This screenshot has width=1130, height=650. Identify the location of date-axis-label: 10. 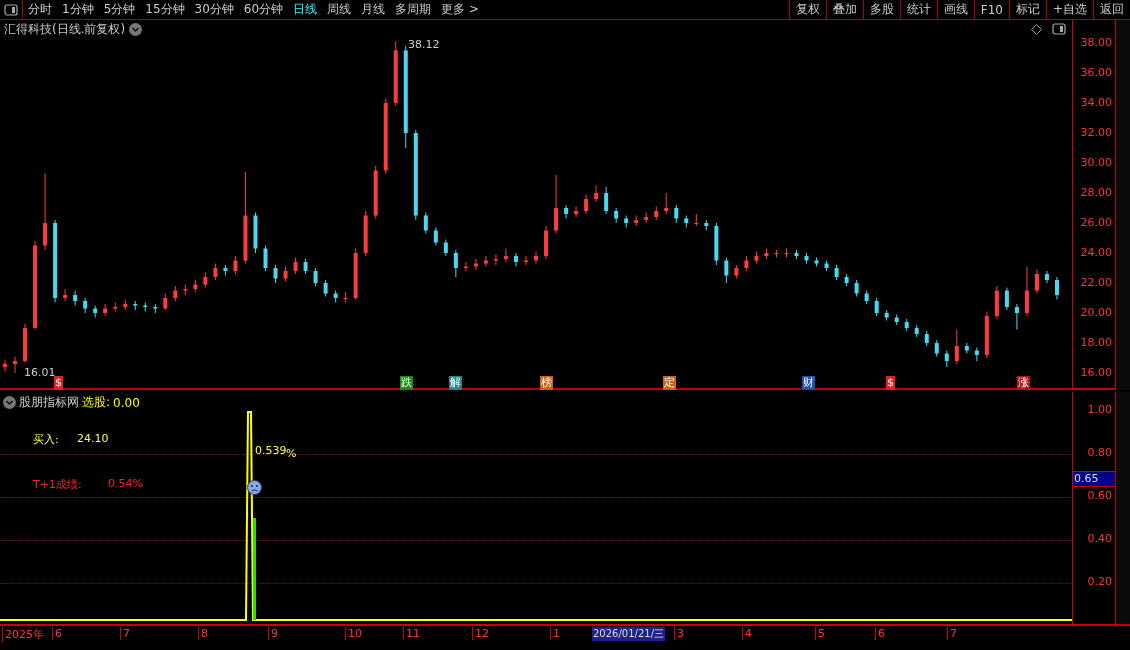
(353, 633).